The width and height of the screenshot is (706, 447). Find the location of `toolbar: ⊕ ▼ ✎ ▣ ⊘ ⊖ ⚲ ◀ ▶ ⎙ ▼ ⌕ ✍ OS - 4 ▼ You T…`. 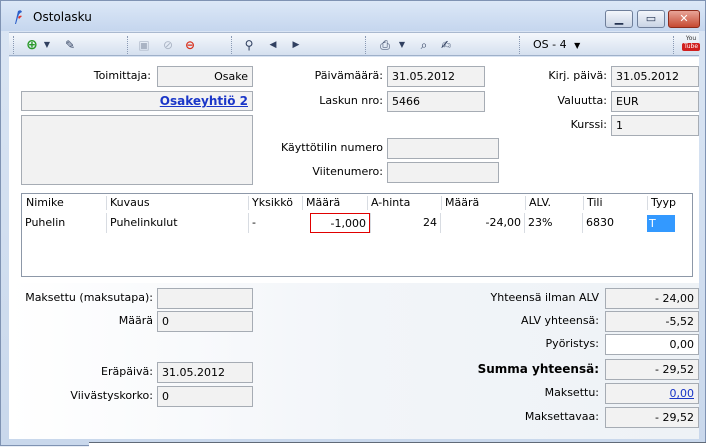

toolbar: ⊕ ▼ ✎ ▣ ⊘ ⊖ ⚲ ◀ ▶ ⎙ ▼ ⌕ ✍ OS - 4 ▼ You T… is located at coordinates (354, 44).